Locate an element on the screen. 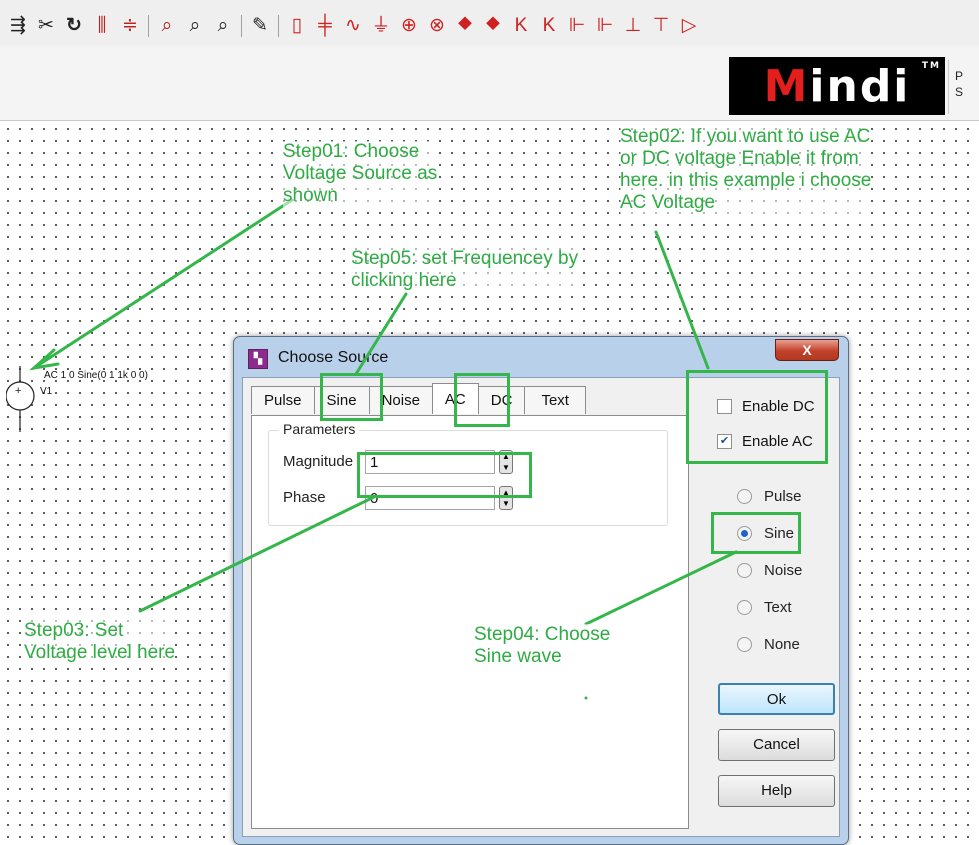 This screenshot has width=979, height=845. phase-label: Phase is located at coordinates (304, 497).